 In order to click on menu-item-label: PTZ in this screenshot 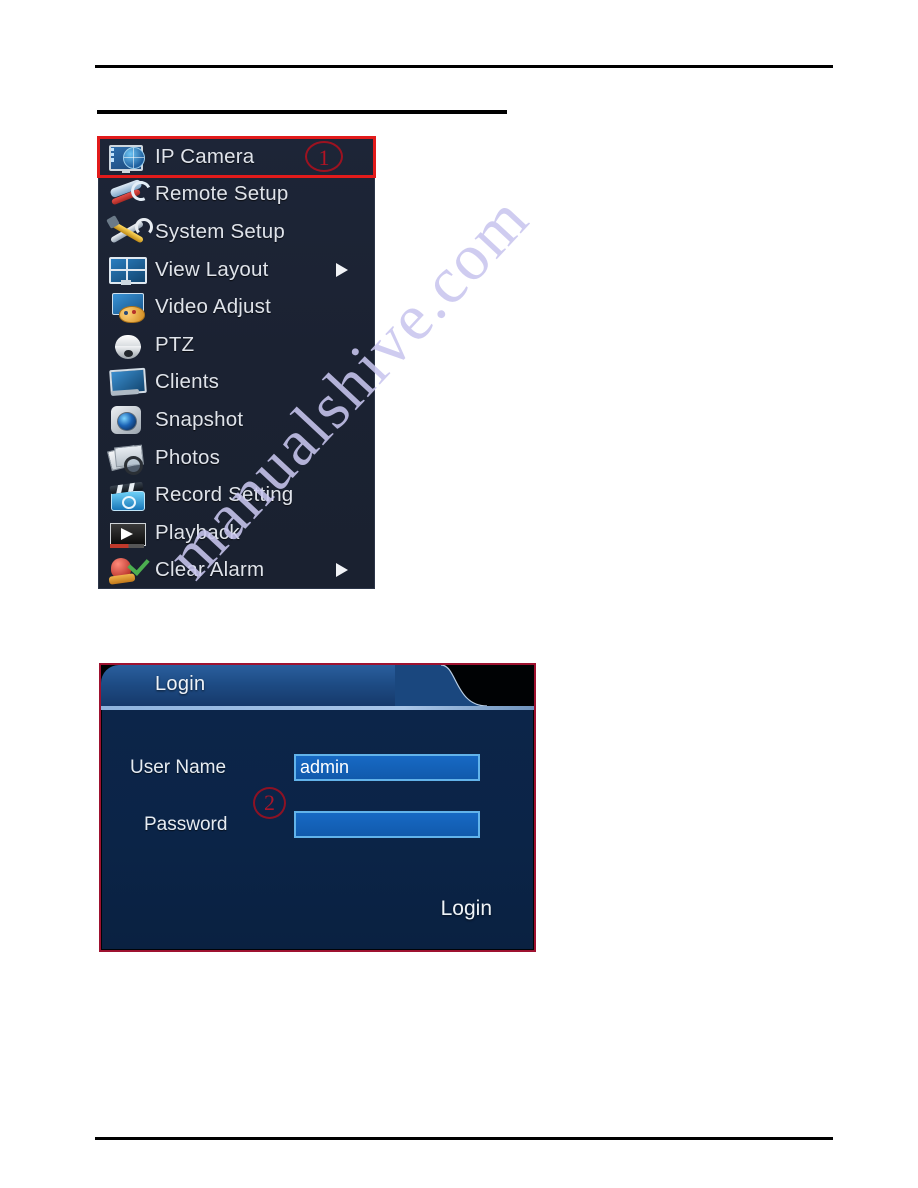, I will do `click(175, 344)`.